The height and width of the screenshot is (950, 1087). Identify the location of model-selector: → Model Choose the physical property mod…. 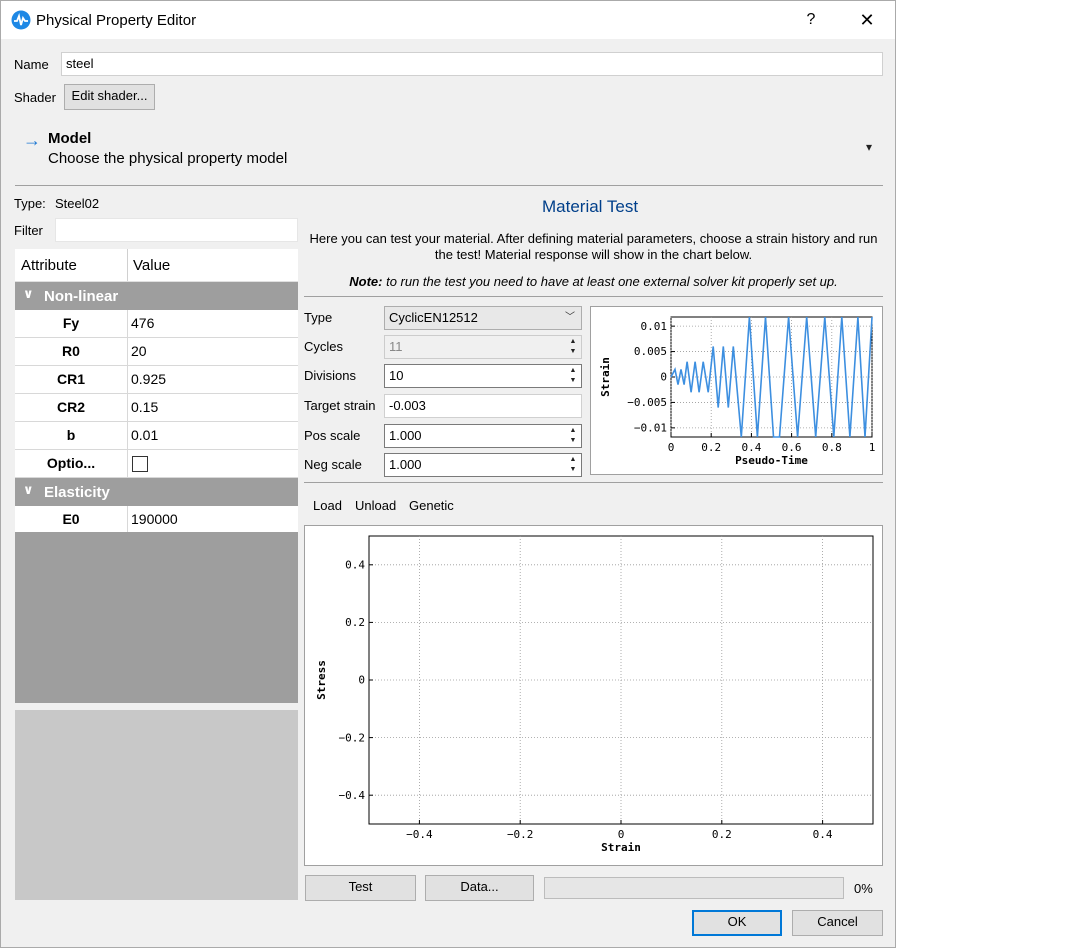
(449, 149).